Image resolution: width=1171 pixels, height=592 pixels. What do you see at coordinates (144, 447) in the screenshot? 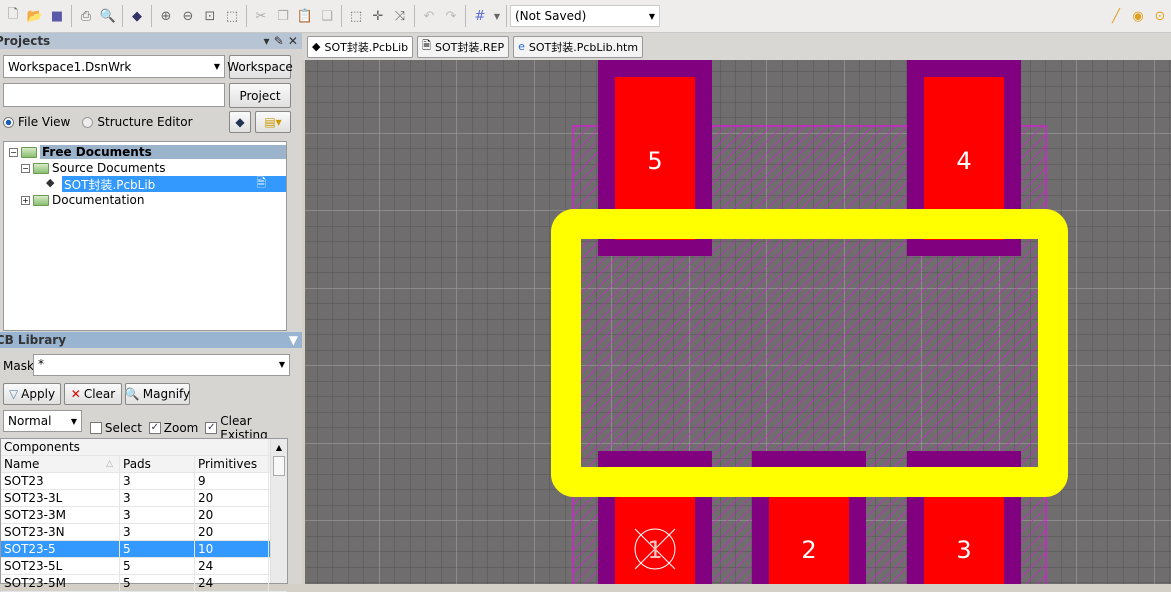
I see `components-header: Components` at bounding box center [144, 447].